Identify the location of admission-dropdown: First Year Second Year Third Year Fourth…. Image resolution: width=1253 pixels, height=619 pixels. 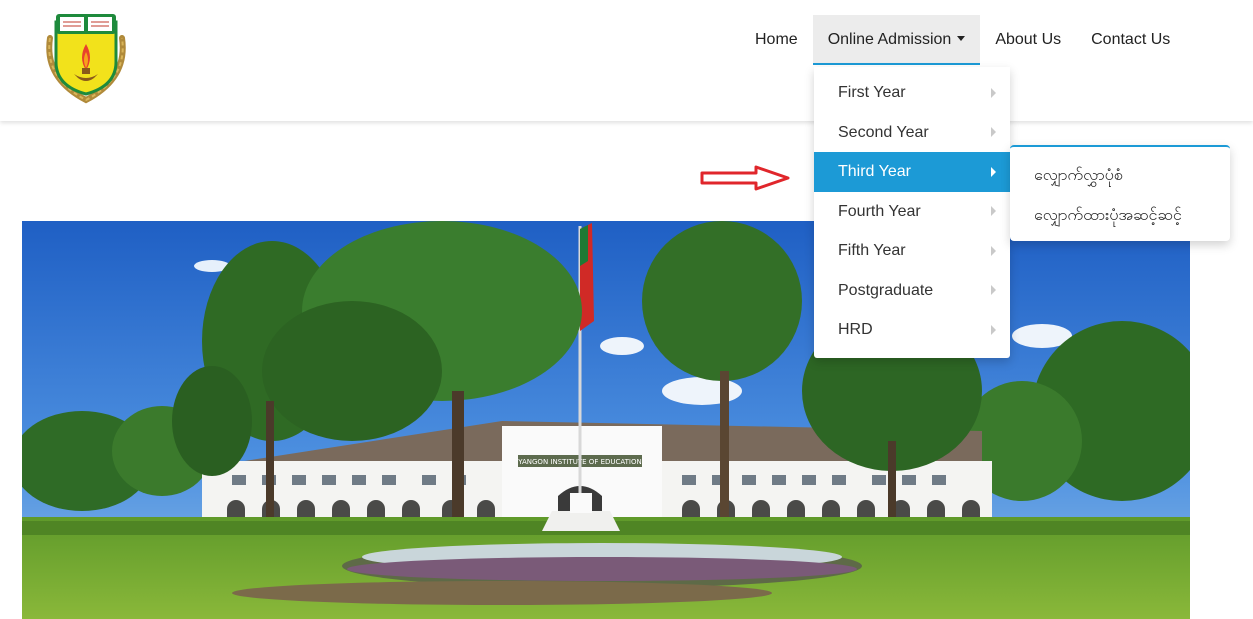
(912, 212).